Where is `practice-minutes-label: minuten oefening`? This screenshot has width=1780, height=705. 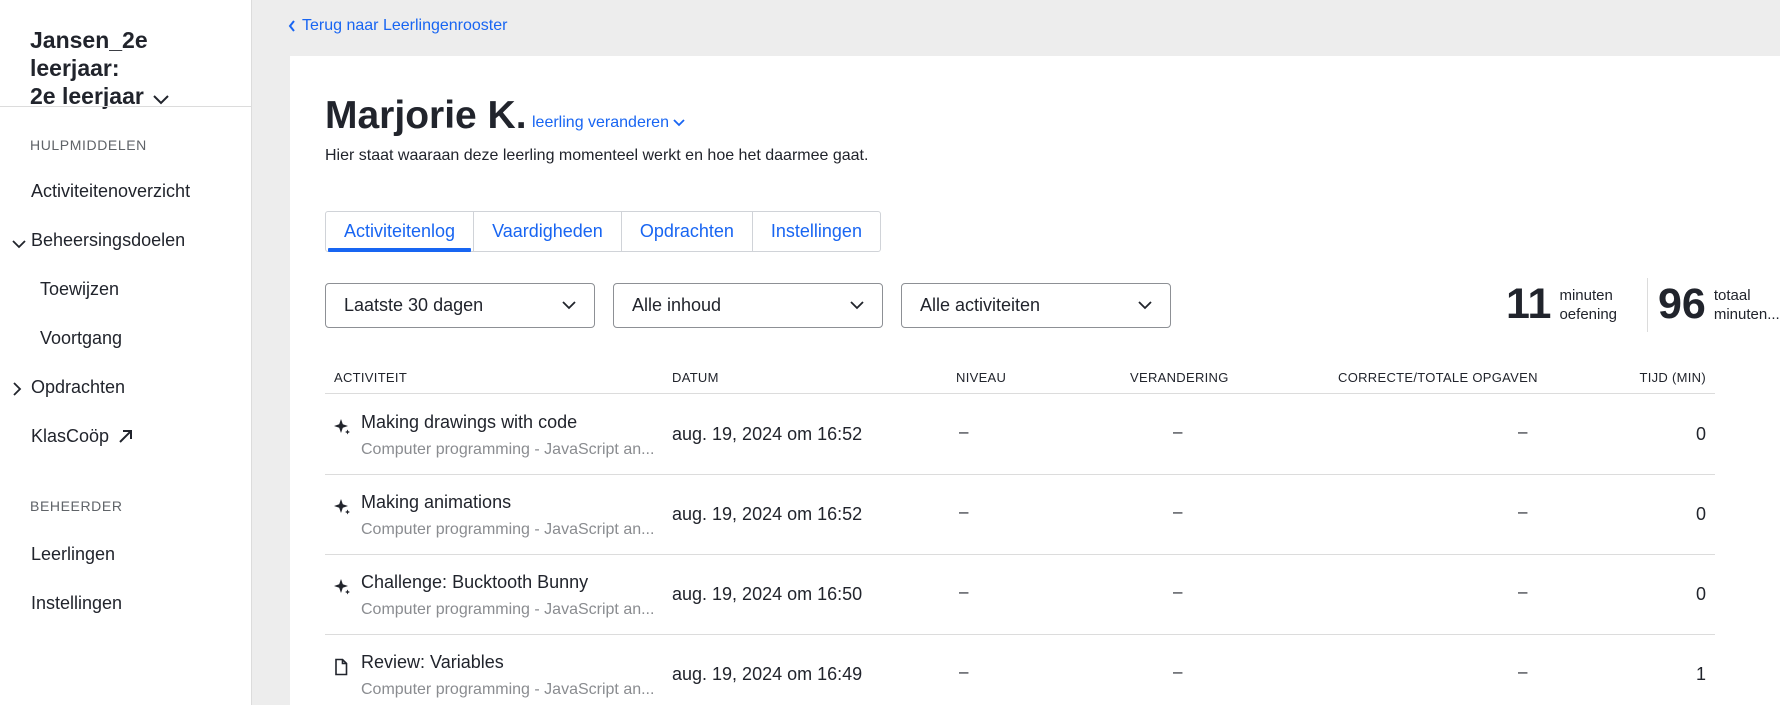
practice-minutes-label: minuten oefening is located at coordinates (1588, 305).